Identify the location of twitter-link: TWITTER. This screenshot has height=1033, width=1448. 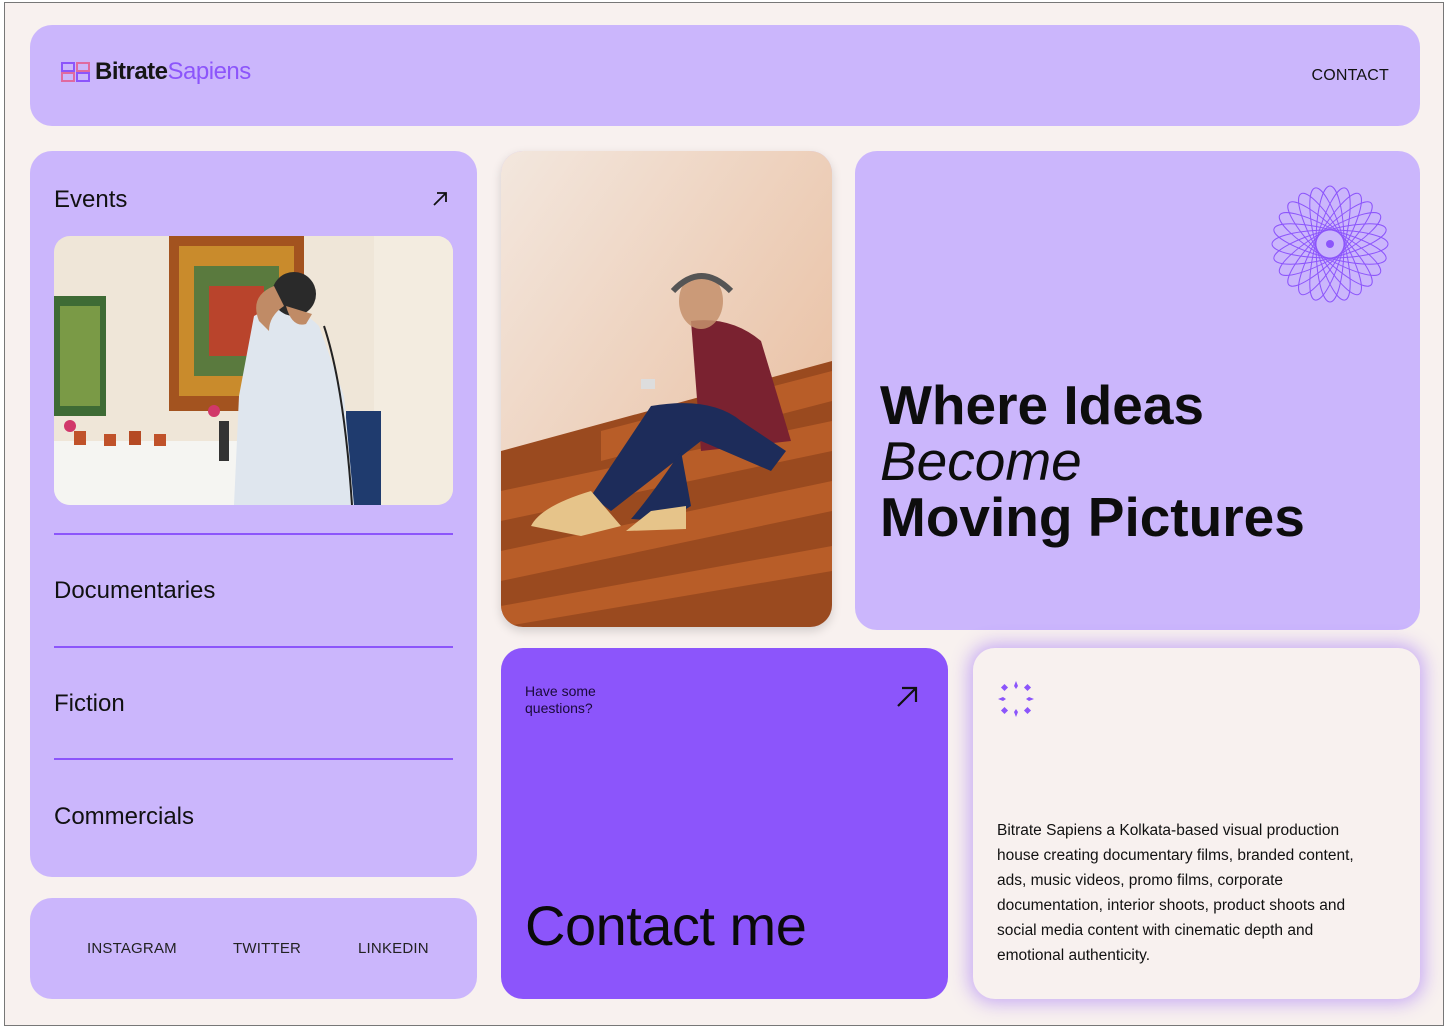
(267, 948).